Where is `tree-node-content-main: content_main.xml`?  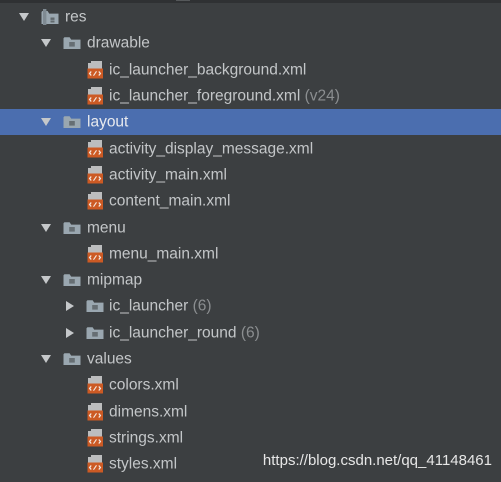
tree-node-content-main: content_main.xml is located at coordinates (250, 201).